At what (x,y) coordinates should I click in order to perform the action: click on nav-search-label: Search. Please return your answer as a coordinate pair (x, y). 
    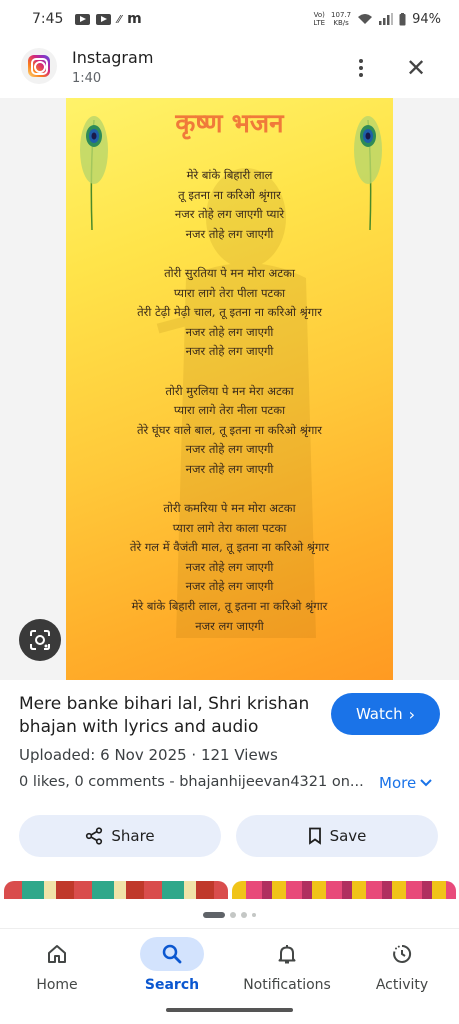
    Looking at the image, I should click on (172, 985).